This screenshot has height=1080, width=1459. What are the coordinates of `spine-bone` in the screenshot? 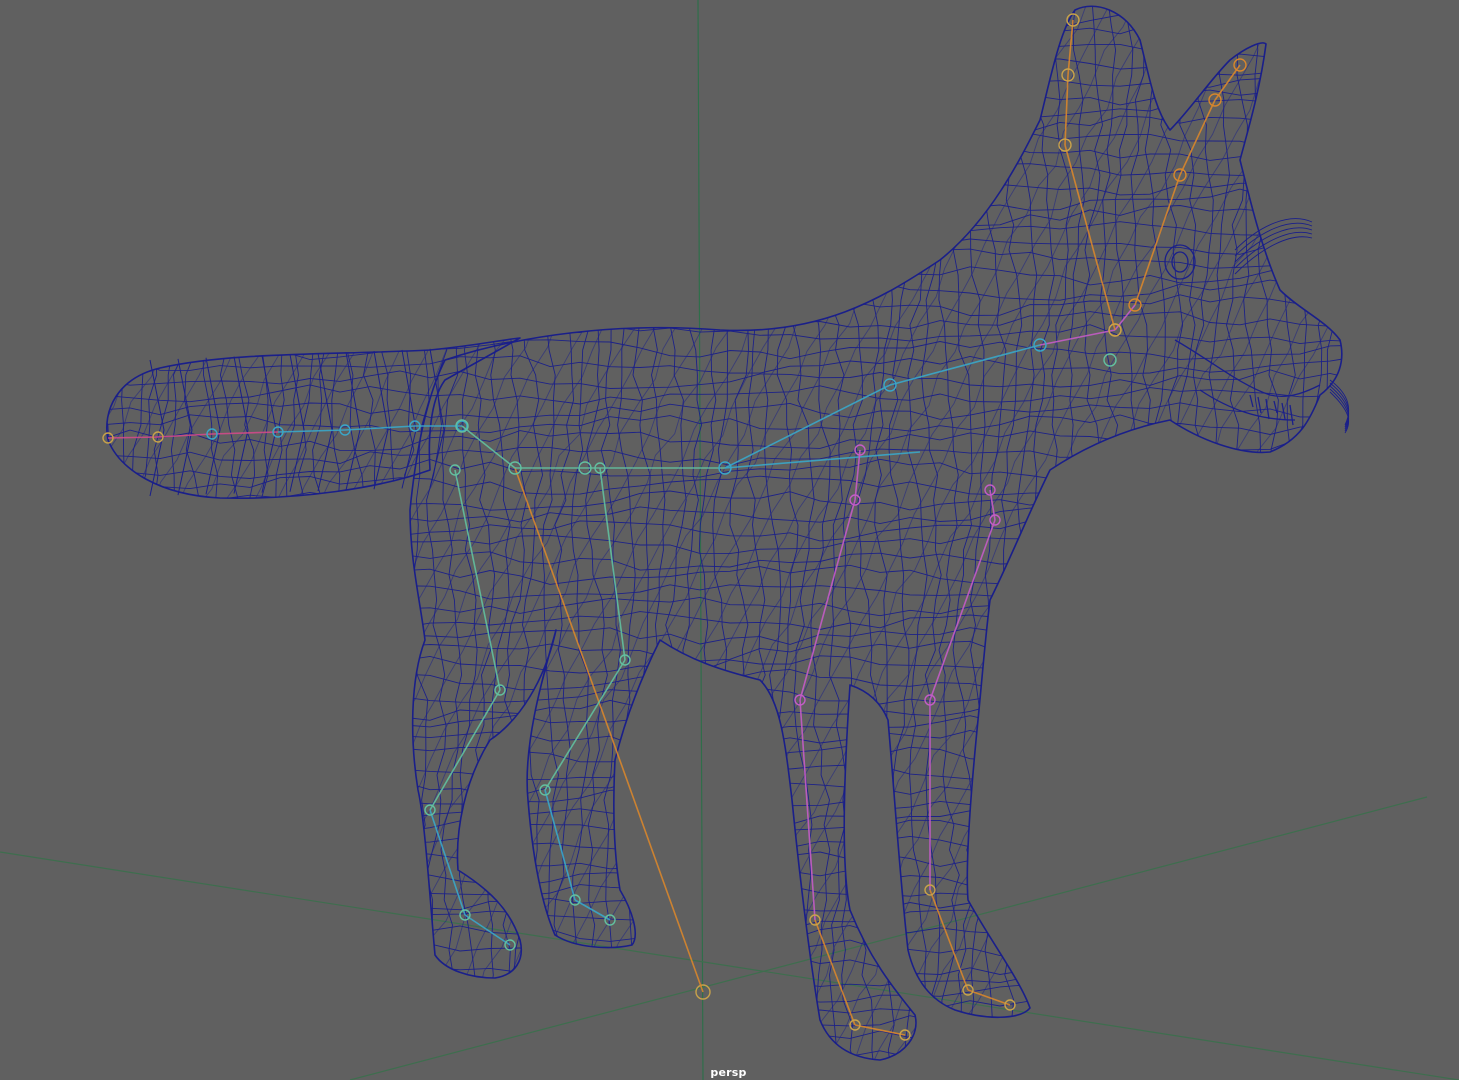 It's located at (1125, 317).